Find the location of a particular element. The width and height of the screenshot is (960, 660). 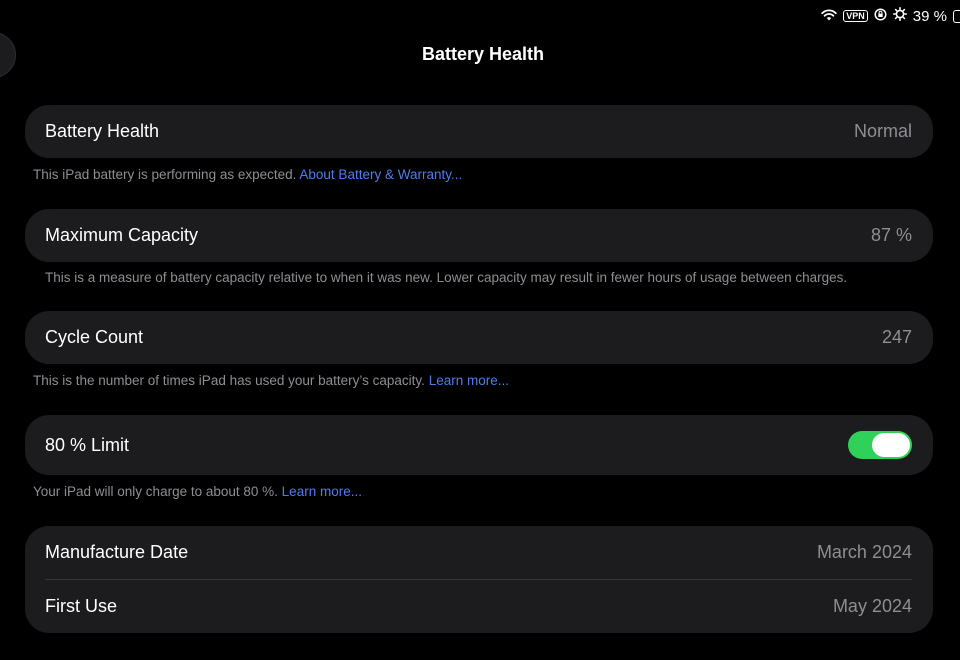

manufacture-date-value: March 2024 is located at coordinates (864, 552).